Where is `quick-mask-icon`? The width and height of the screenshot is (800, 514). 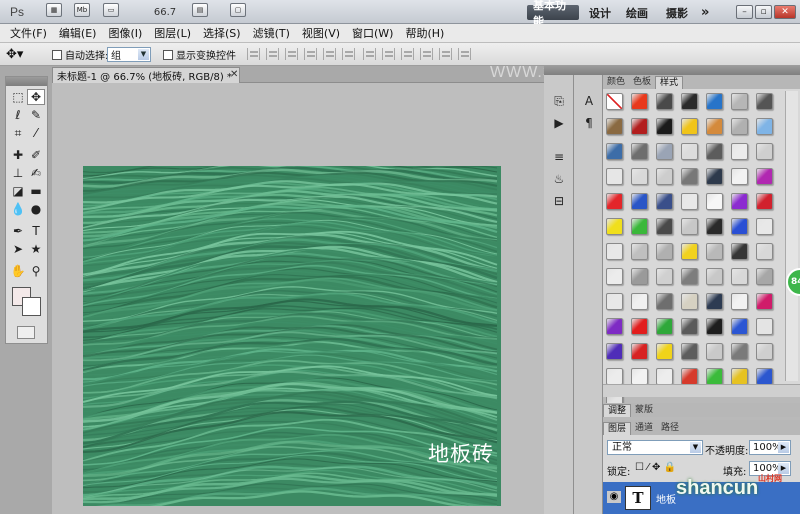
quick-mask-icon is located at coordinates (26, 332).